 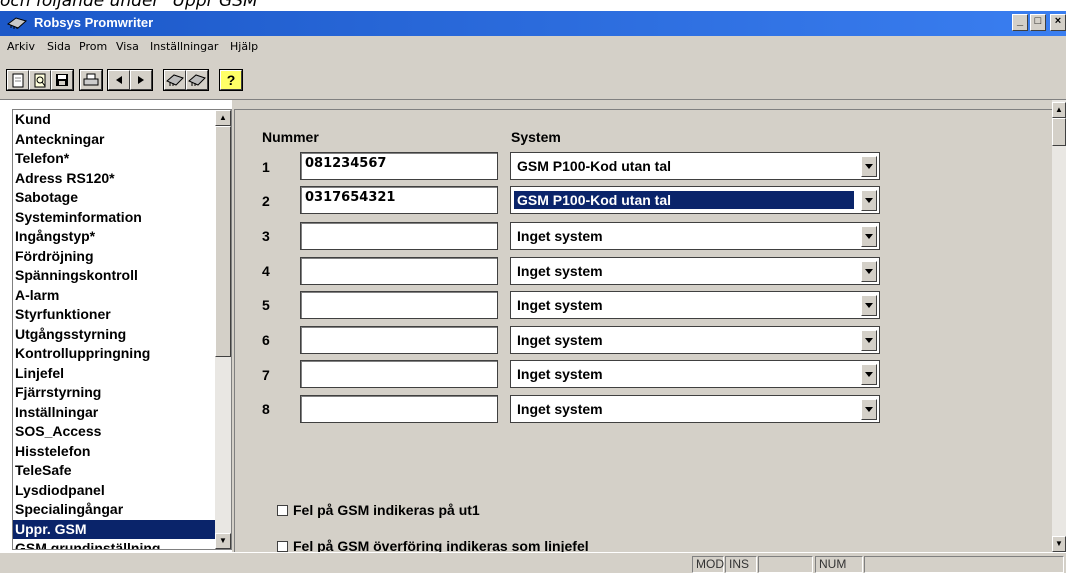 I want to click on open-icon, so click(x=40, y=80).